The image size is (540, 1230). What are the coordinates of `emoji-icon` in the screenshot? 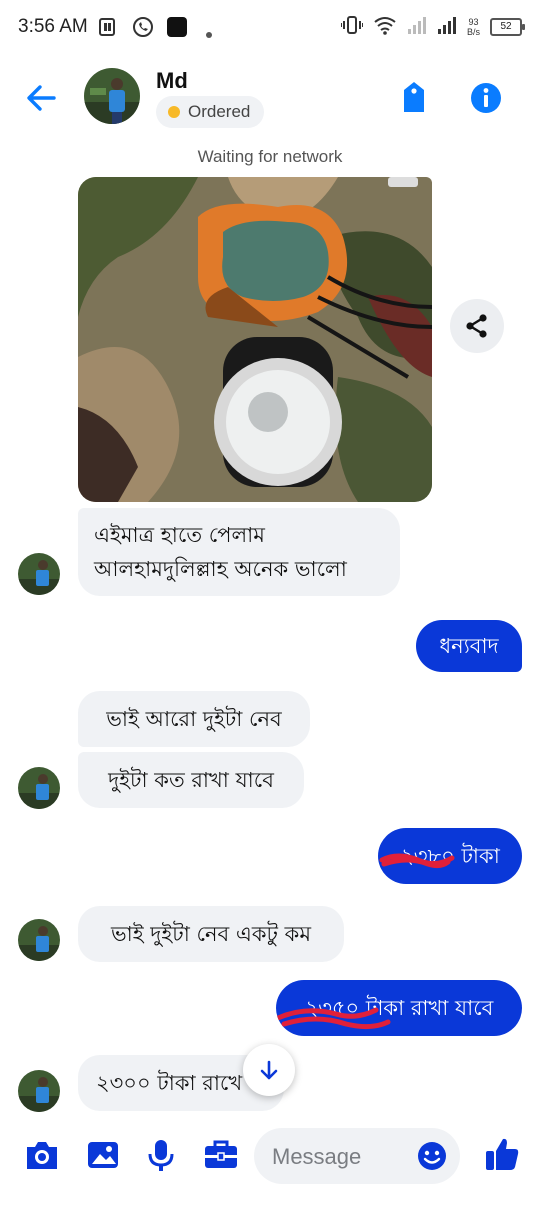 It's located at (432, 1156).